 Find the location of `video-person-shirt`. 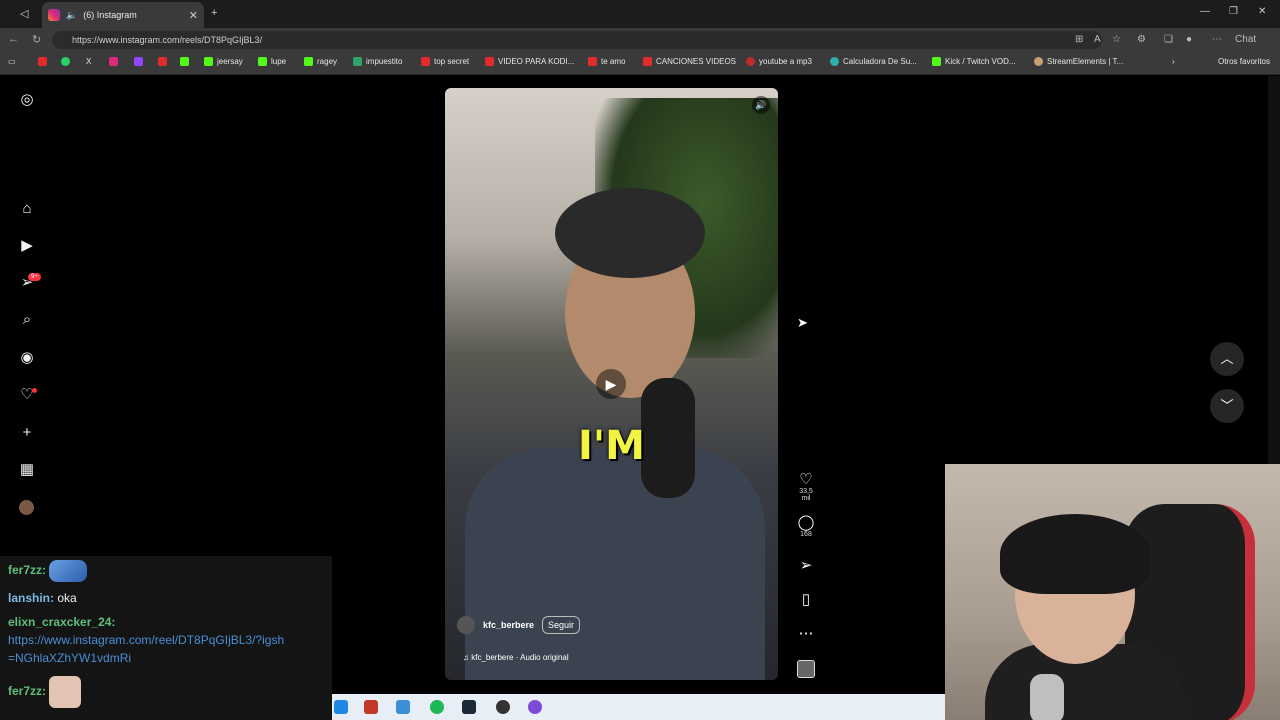

video-person-shirt is located at coordinates (615, 564).